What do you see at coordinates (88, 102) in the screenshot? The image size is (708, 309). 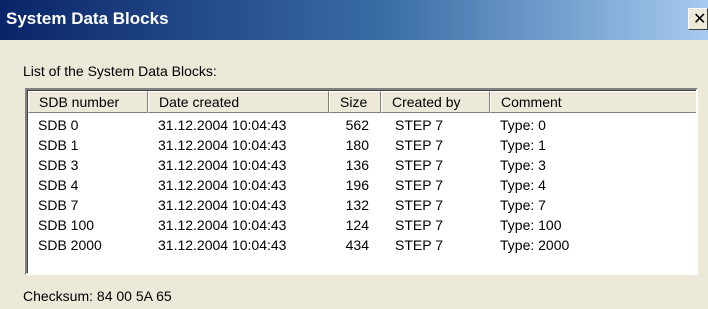 I see `column-header-sdb-number: SDB number` at bounding box center [88, 102].